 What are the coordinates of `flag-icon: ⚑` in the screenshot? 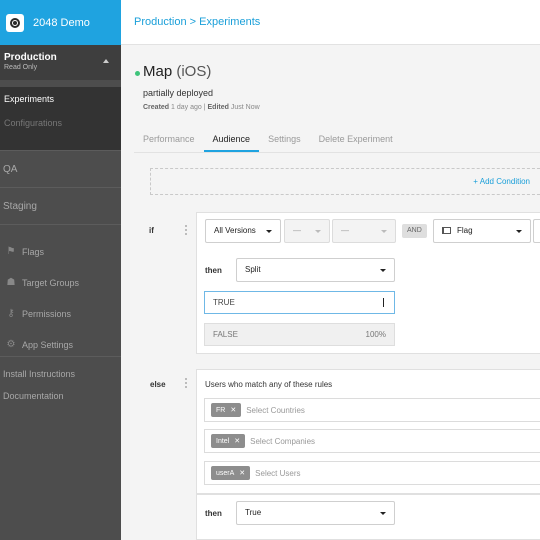 It's located at (11, 251).